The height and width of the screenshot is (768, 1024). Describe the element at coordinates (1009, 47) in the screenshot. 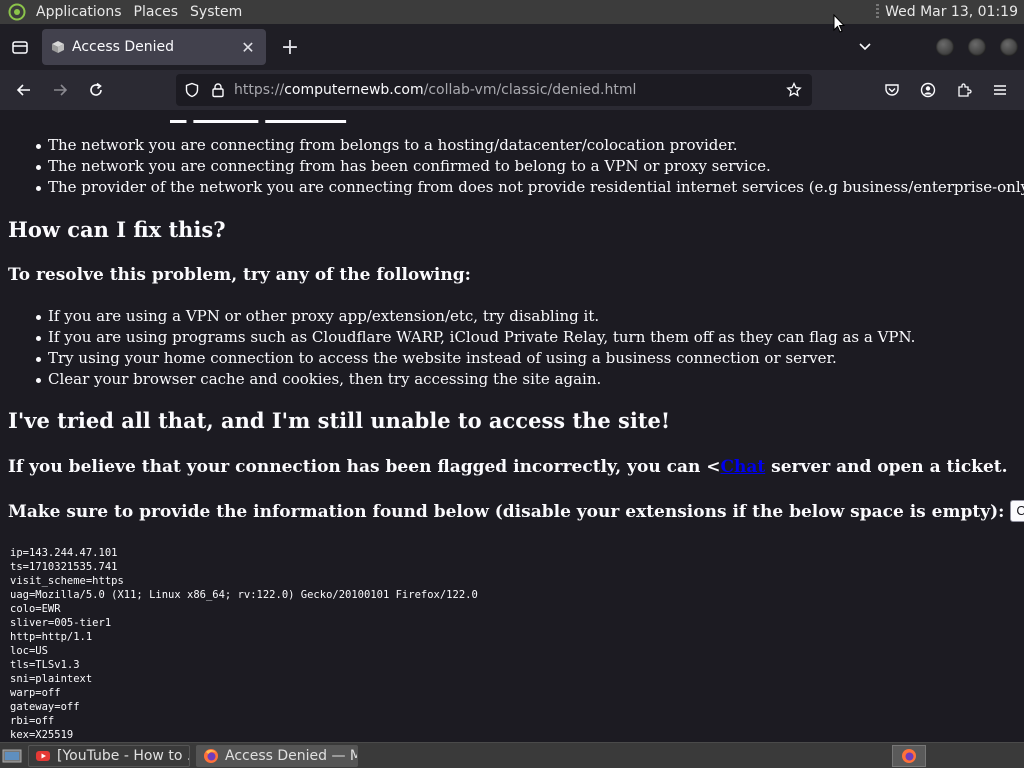

I see `close-window-button` at that location.